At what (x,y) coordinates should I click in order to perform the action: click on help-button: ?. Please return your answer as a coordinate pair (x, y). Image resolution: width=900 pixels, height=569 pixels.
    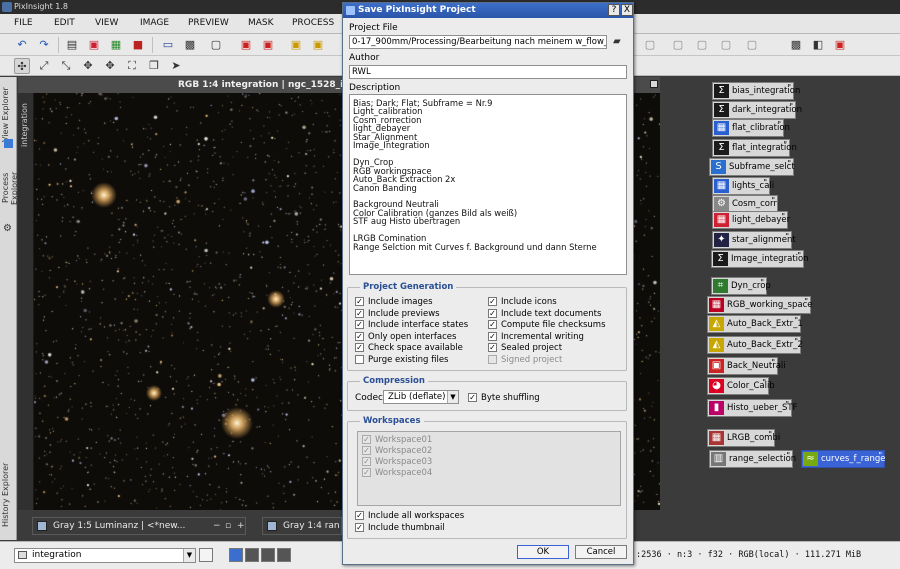
    Looking at the image, I should click on (614, 10).